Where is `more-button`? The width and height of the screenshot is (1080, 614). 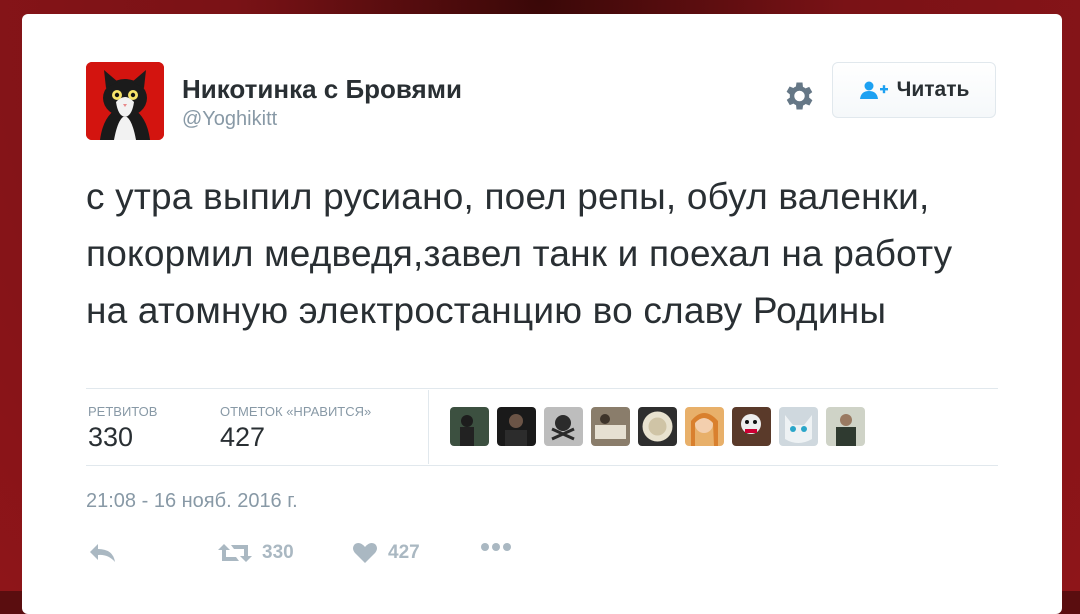
more-button is located at coordinates (496, 547).